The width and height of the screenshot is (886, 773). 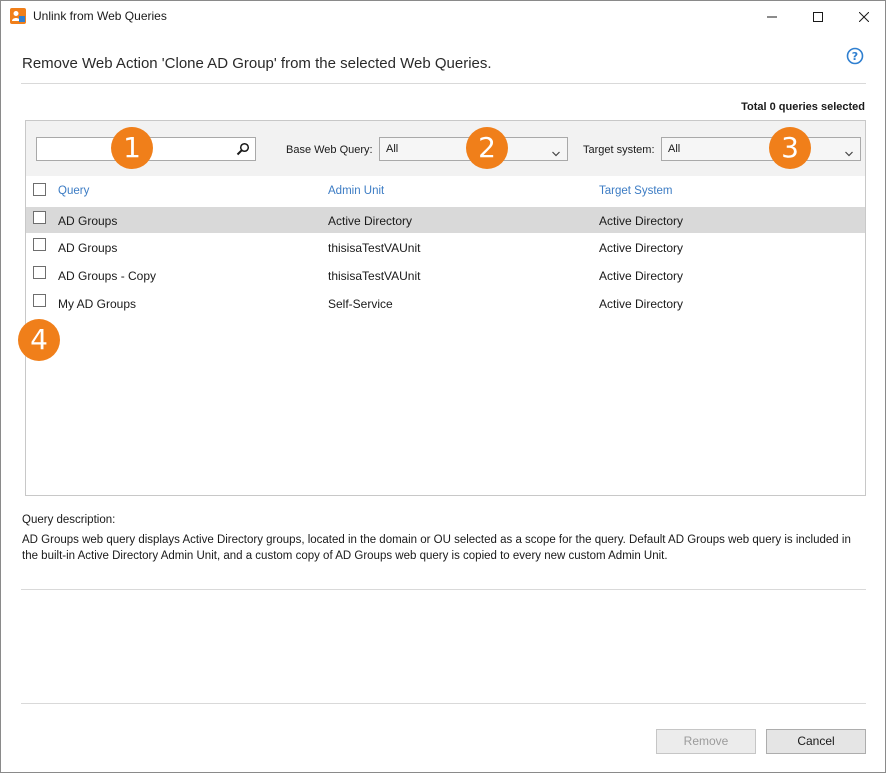 I want to click on target-system-label: Target system:, so click(x=619, y=150).